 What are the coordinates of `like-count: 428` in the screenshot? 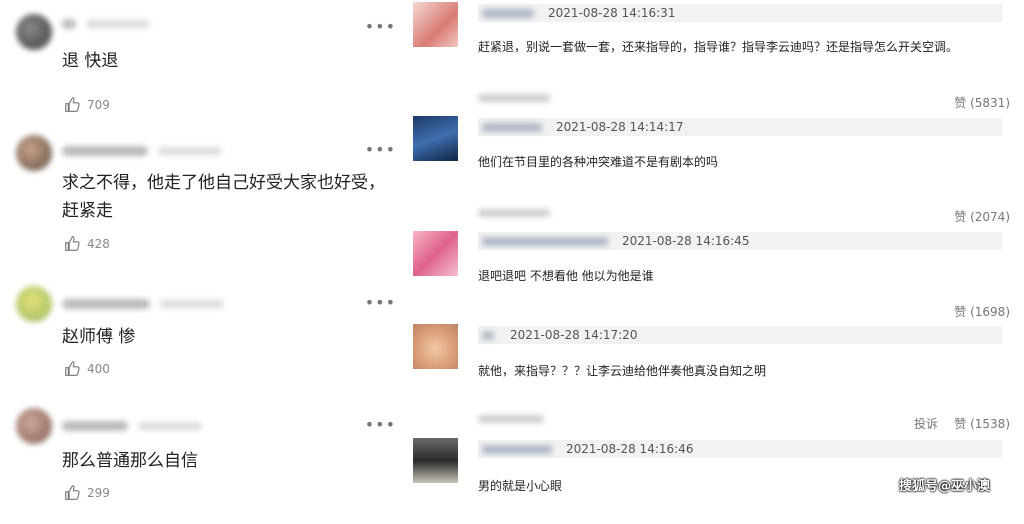 It's located at (98, 243).